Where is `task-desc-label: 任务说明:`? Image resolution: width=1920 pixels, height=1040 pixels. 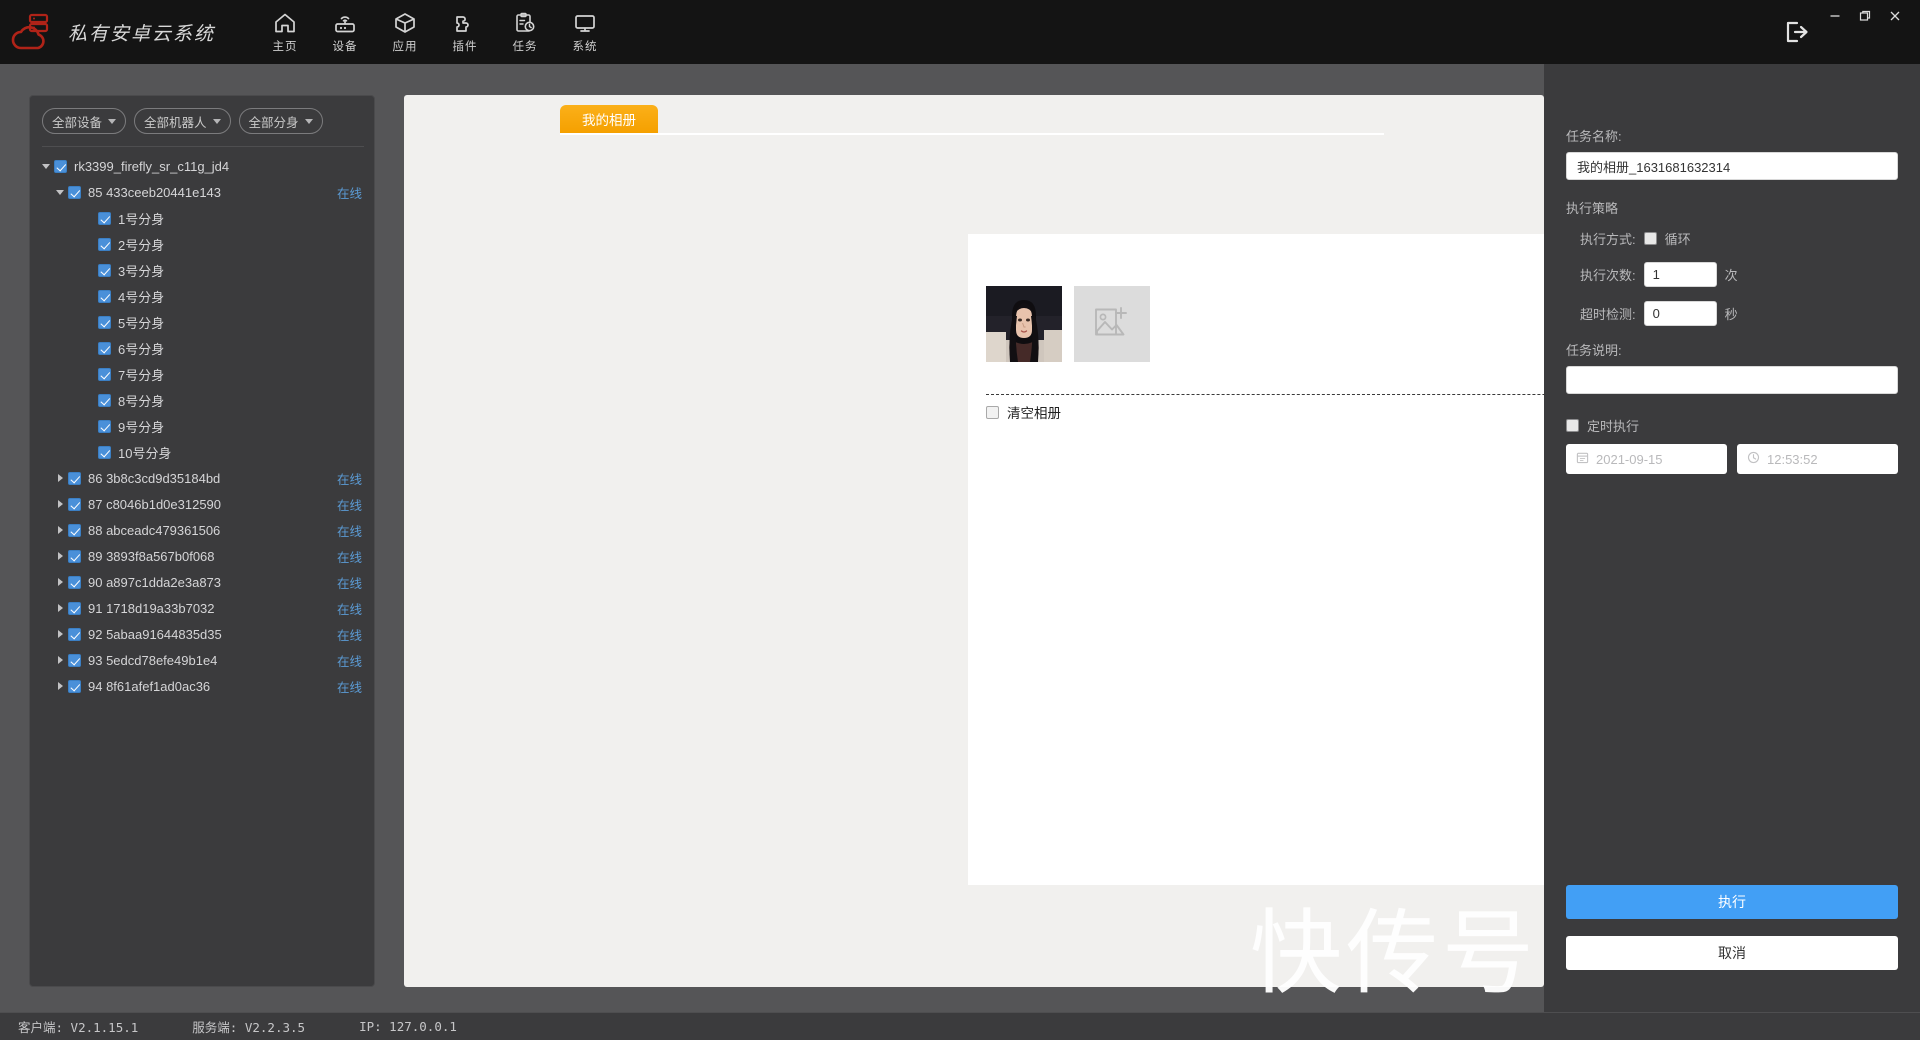 task-desc-label: 任务说明: is located at coordinates (1594, 350).